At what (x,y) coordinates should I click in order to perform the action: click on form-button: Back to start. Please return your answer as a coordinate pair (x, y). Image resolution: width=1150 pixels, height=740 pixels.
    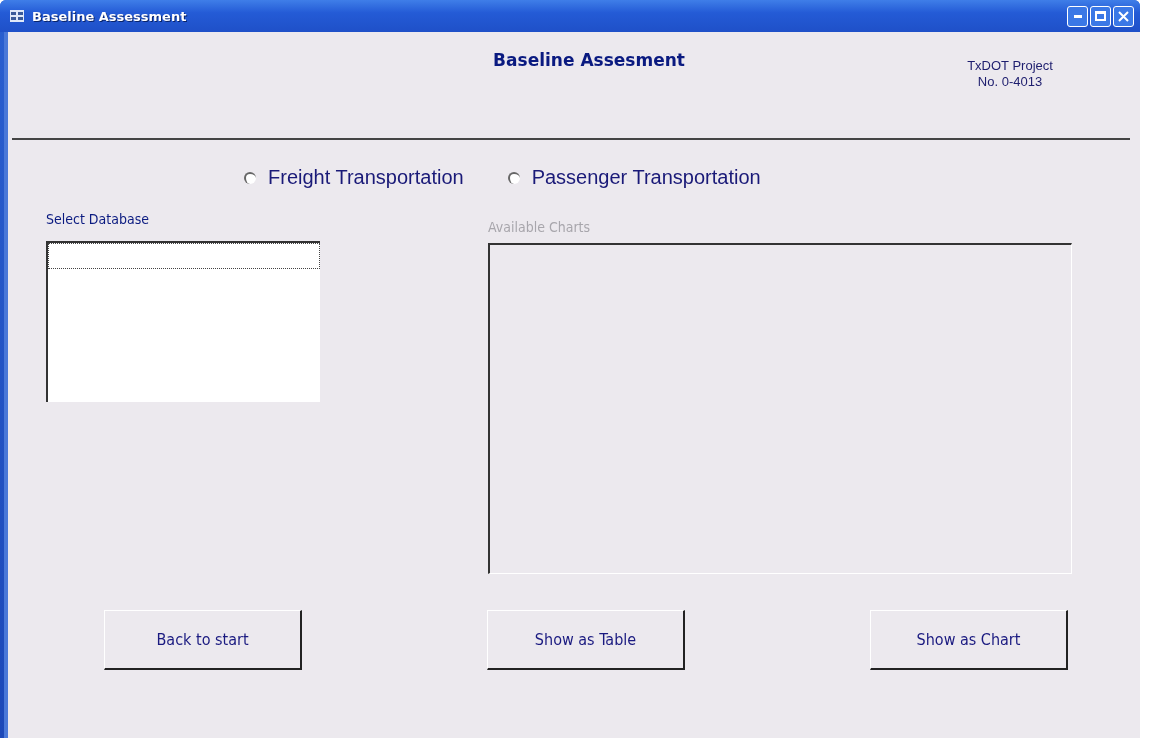
    Looking at the image, I should click on (203, 640).